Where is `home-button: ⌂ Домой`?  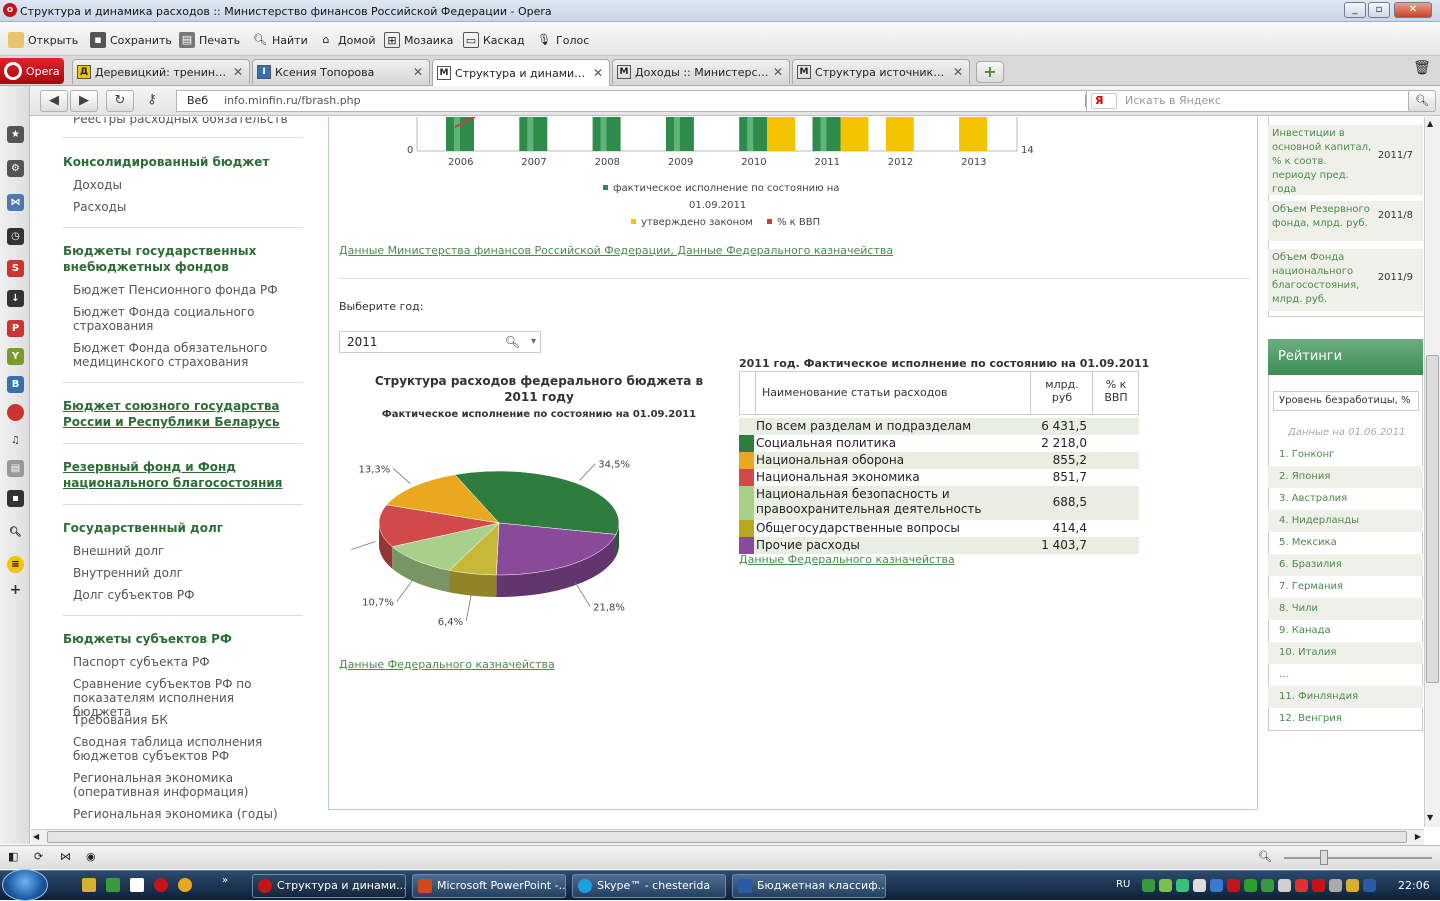 home-button: ⌂ Домой is located at coordinates (347, 40).